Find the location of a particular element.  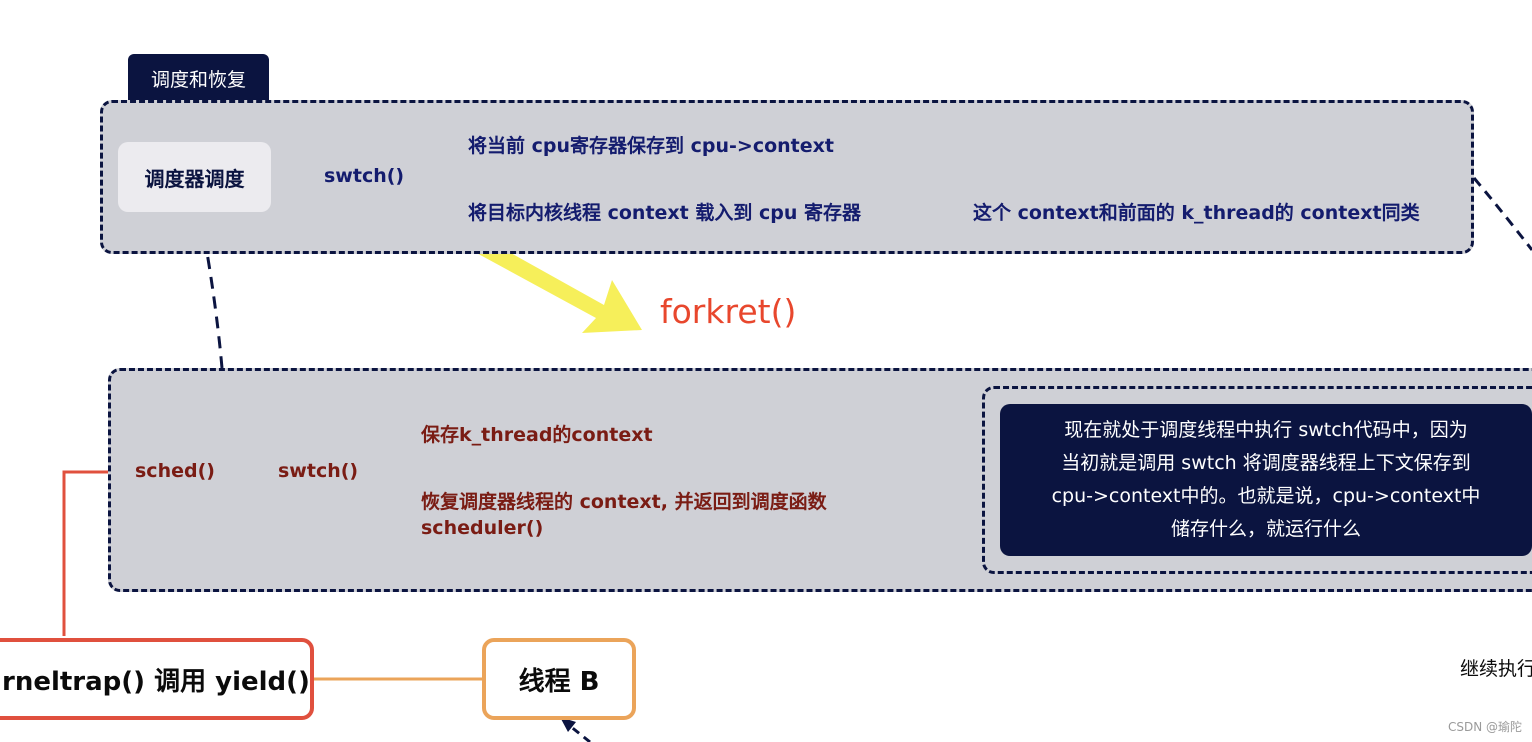

mid-branch-restore-line1: 恢复调度器线程的 context, 并返回到调度函数 is located at coordinates (624, 502).